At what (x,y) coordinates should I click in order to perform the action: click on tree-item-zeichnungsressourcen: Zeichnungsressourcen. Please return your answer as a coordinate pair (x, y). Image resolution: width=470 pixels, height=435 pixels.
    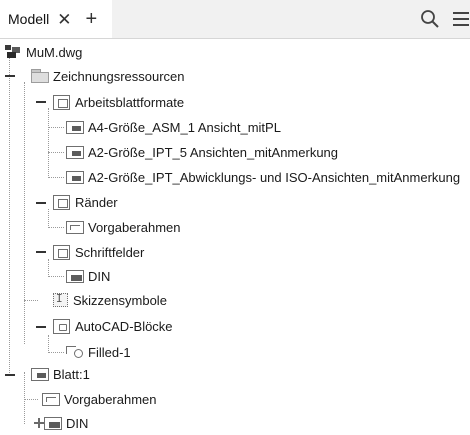
    Looking at the image, I should click on (108, 76).